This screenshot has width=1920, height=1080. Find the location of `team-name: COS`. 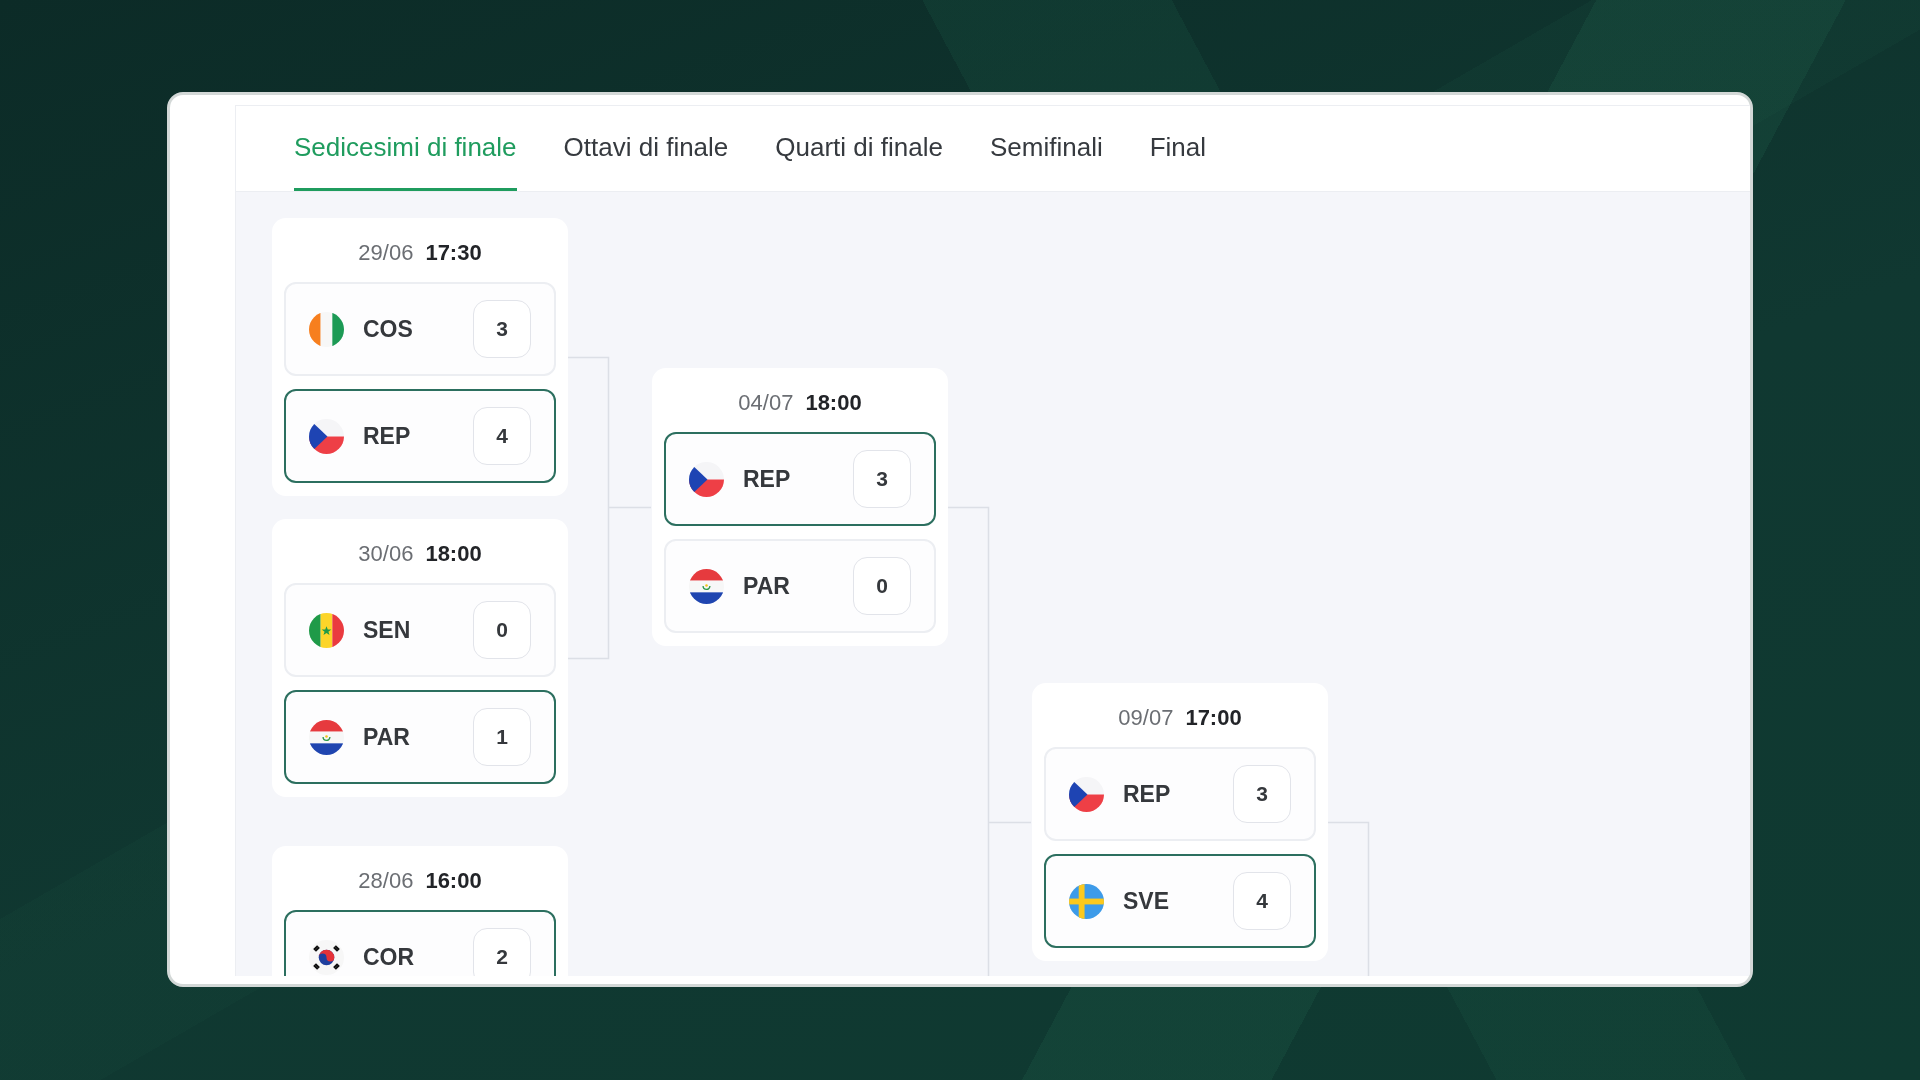

team-name: COS is located at coordinates (388, 329).